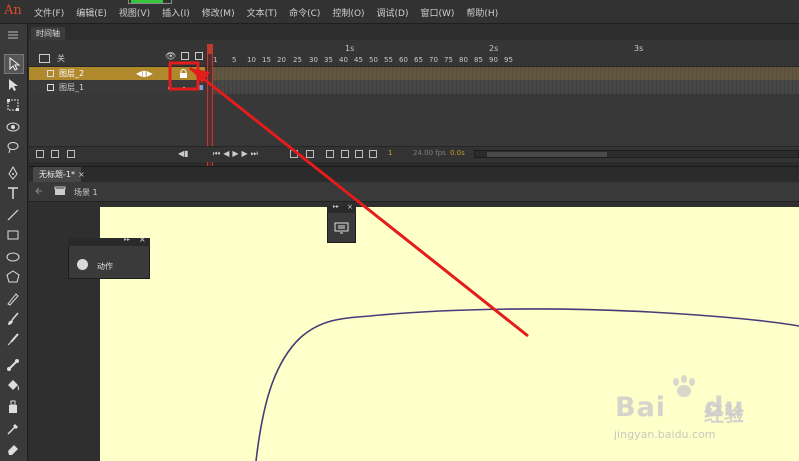 This screenshot has height=461, width=799. What do you see at coordinates (310, 154) in the screenshot?
I see `onion-skin-icon` at bounding box center [310, 154].